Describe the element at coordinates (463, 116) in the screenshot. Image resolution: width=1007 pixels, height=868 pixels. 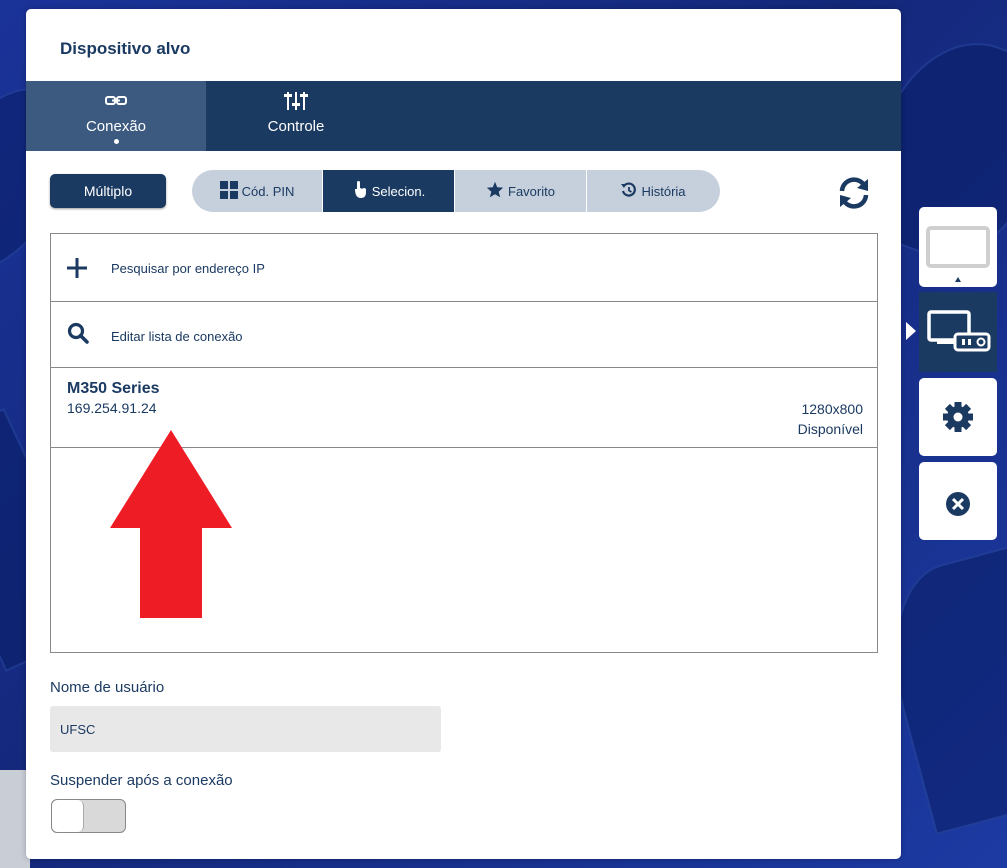
I see `tab-bar: Conexão Controle` at that location.